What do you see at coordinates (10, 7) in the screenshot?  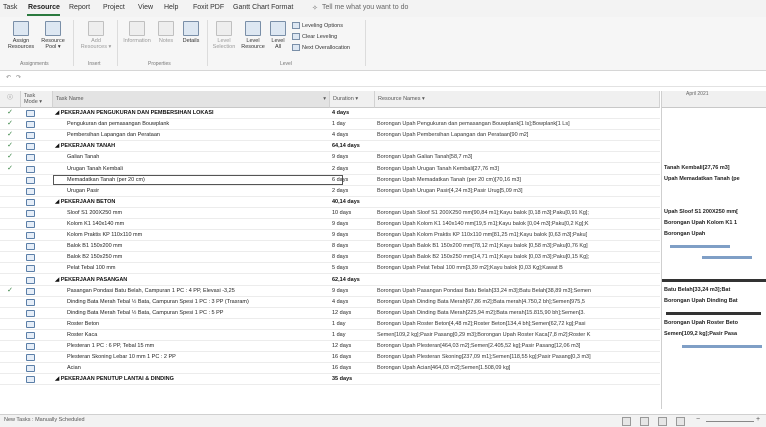 I see `menu-task: Task` at bounding box center [10, 7].